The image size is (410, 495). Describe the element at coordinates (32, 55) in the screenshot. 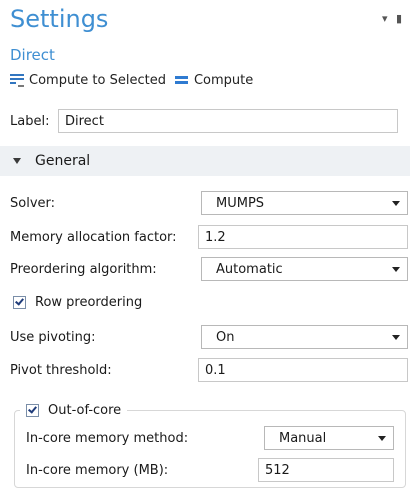

I see `node-subtitle: Direct` at that location.